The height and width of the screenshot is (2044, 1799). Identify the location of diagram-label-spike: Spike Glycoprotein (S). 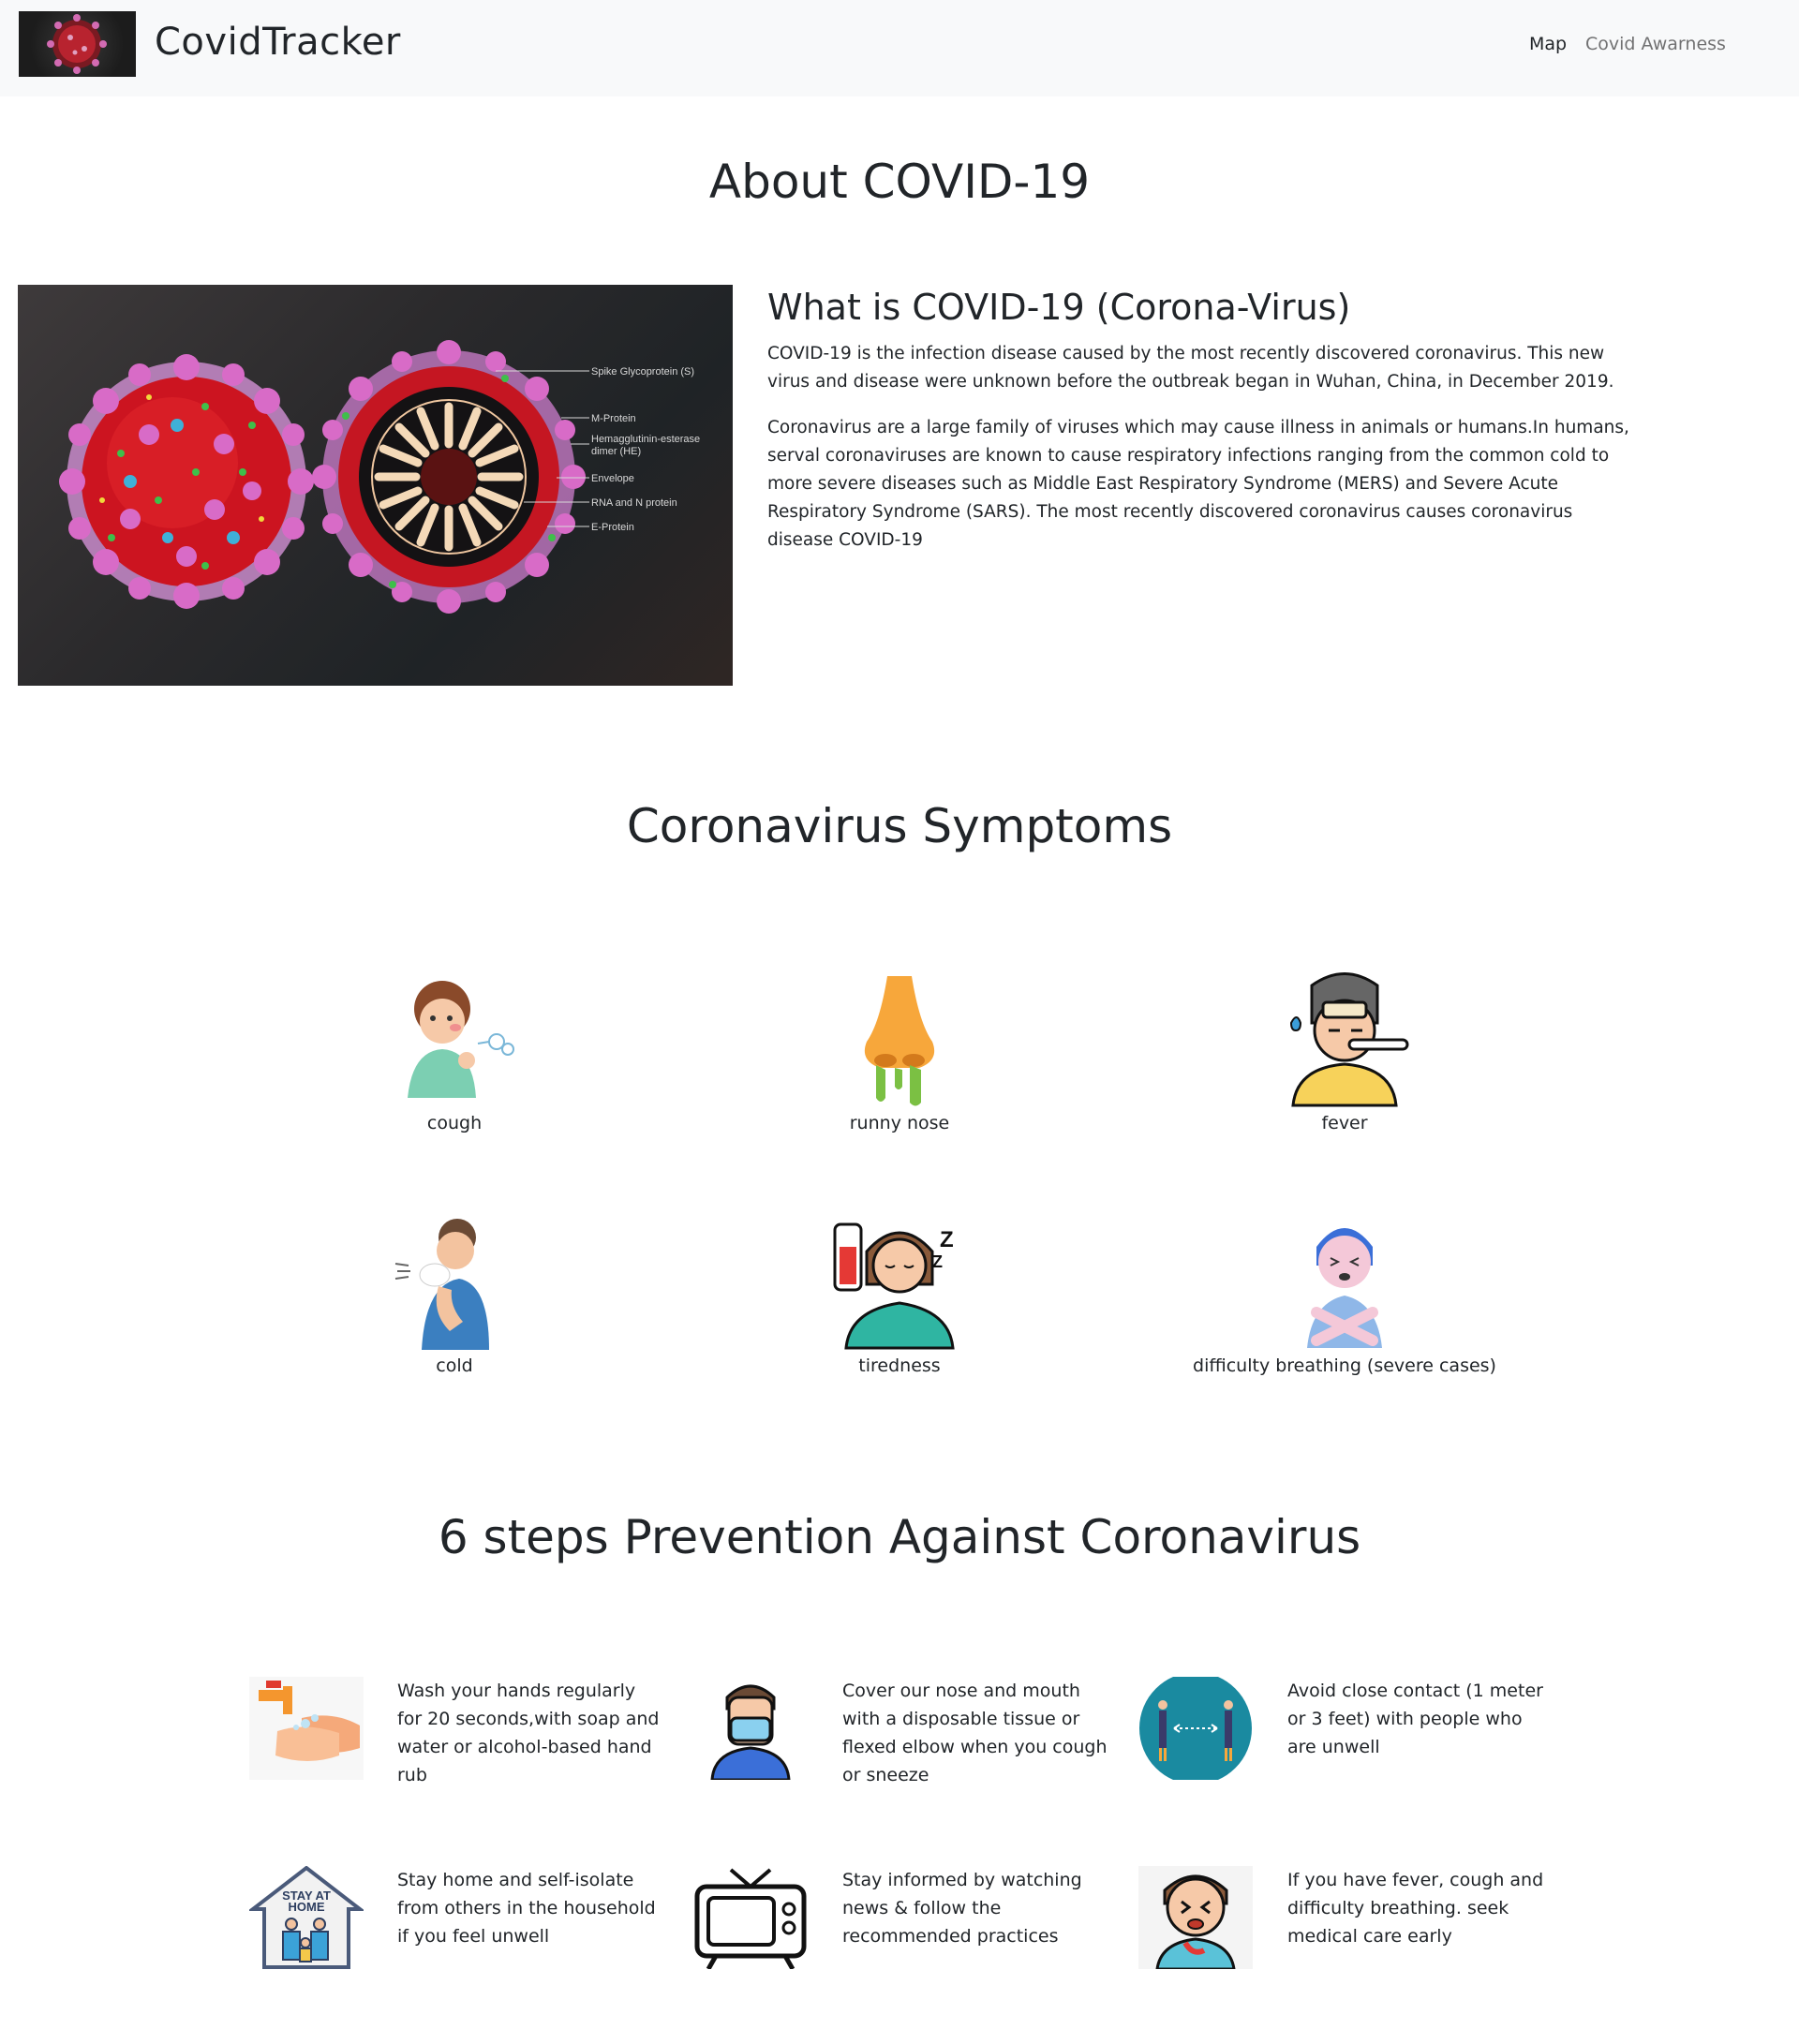
(642, 372).